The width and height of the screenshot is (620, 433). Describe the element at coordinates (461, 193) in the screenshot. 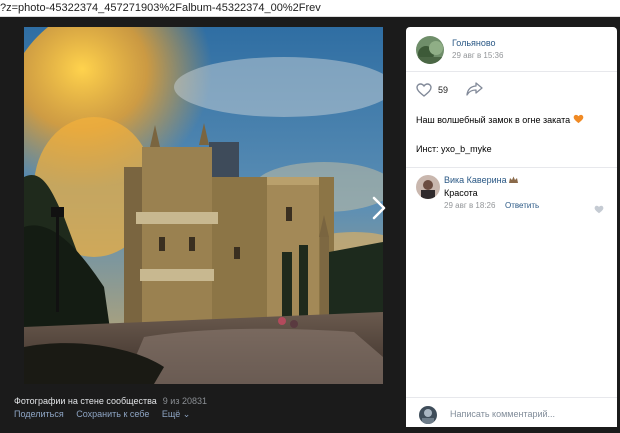

I see `comment-text: Красота` at that location.